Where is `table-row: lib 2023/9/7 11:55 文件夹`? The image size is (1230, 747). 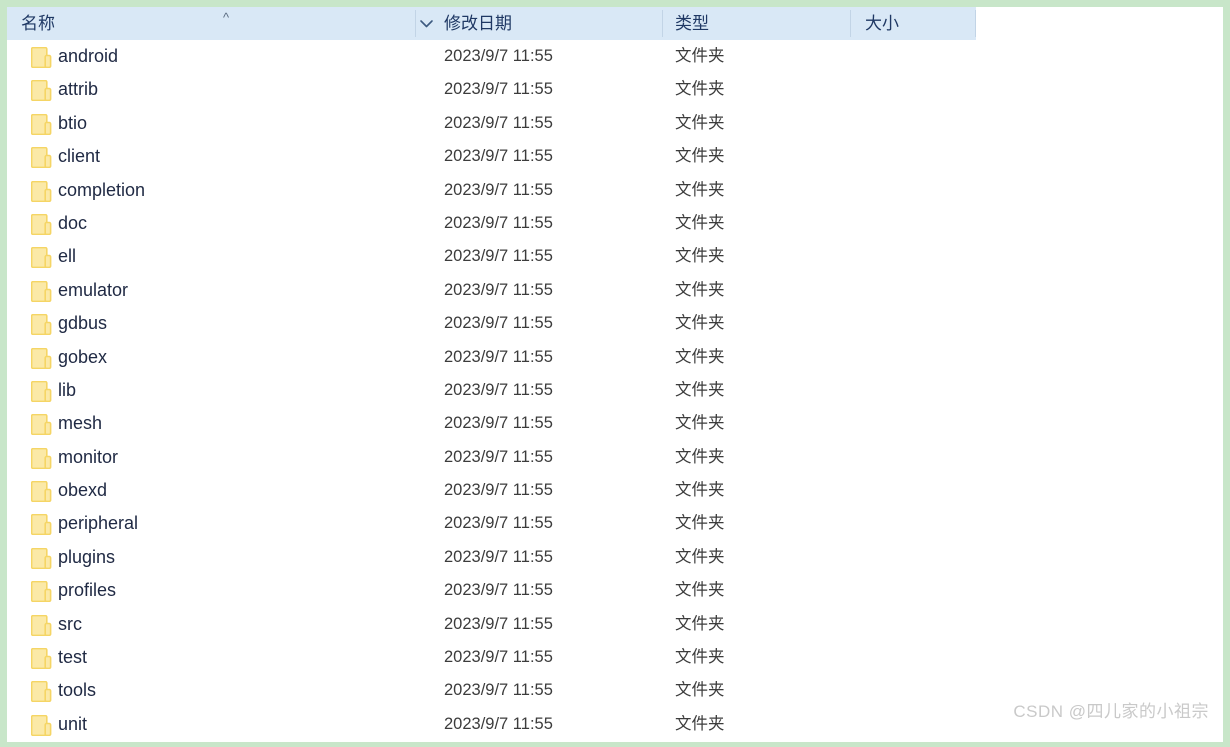
table-row: lib 2023/9/7 11:55 文件夹 is located at coordinates (615, 390).